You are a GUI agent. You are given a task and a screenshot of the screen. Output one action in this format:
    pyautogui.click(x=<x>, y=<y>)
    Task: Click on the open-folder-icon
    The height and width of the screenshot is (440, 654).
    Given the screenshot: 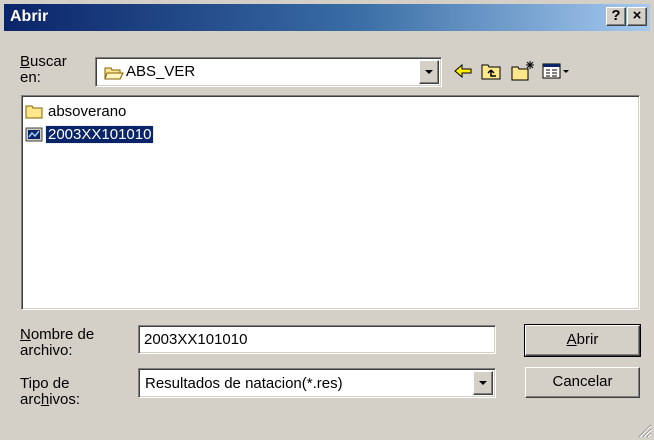 What is the action you would take?
    pyautogui.click(x=114, y=73)
    